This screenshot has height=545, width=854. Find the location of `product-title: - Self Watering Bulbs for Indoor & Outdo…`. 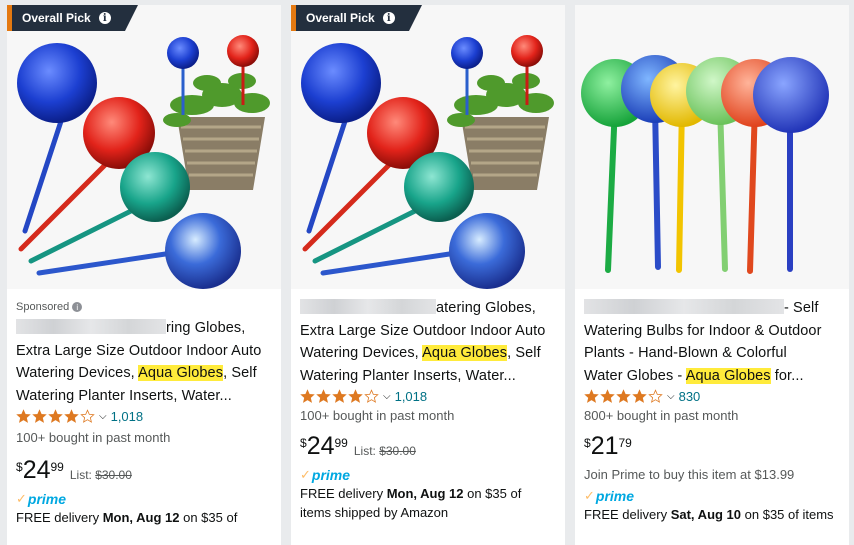

product-title: - Self Watering Bulbs for Indoor & Outdo… is located at coordinates (713, 342).